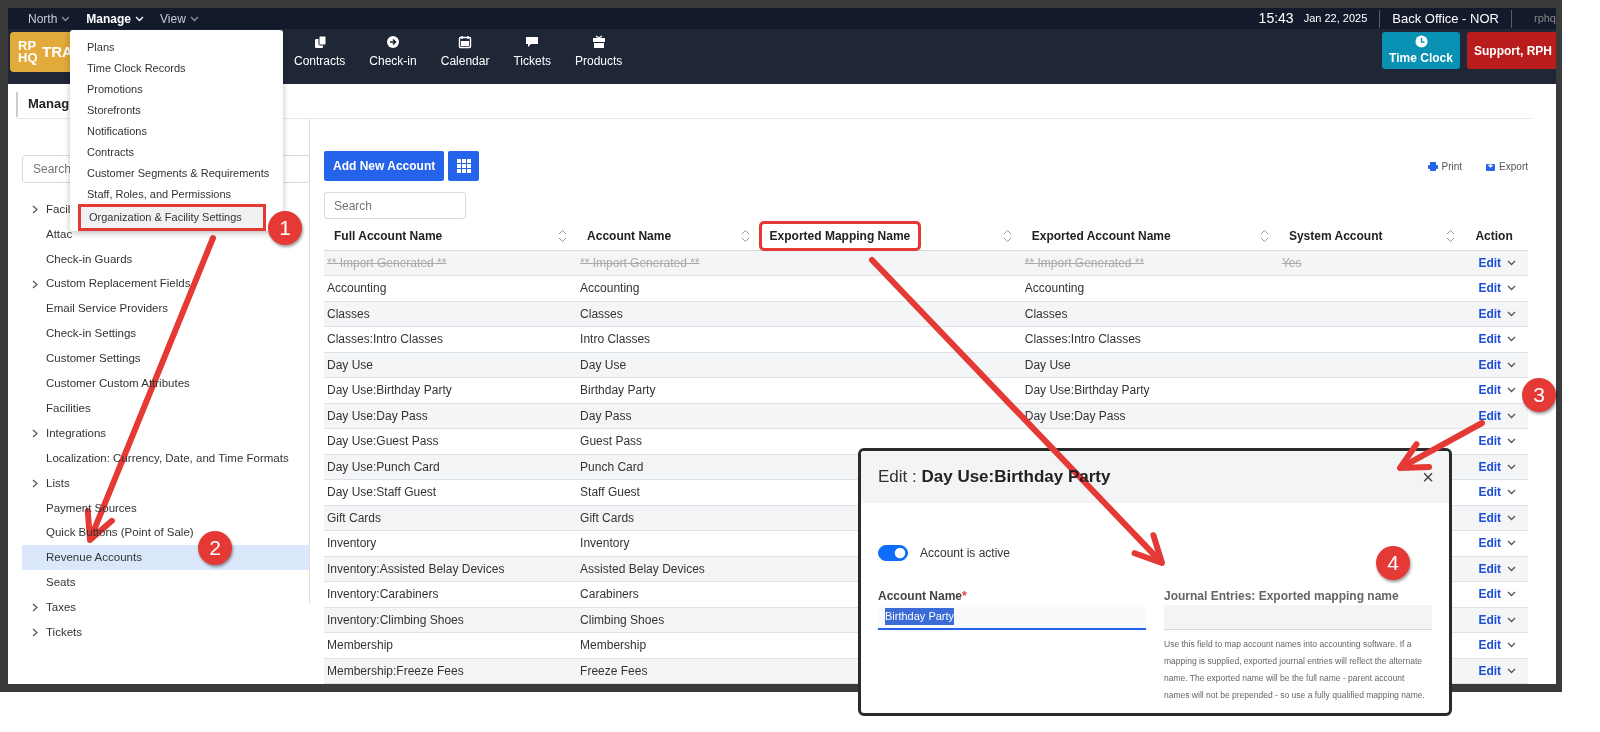 This screenshot has height=732, width=1600. What do you see at coordinates (49, 104) in the screenshot?
I see `page-title: Manag` at bounding box center [49, 104].